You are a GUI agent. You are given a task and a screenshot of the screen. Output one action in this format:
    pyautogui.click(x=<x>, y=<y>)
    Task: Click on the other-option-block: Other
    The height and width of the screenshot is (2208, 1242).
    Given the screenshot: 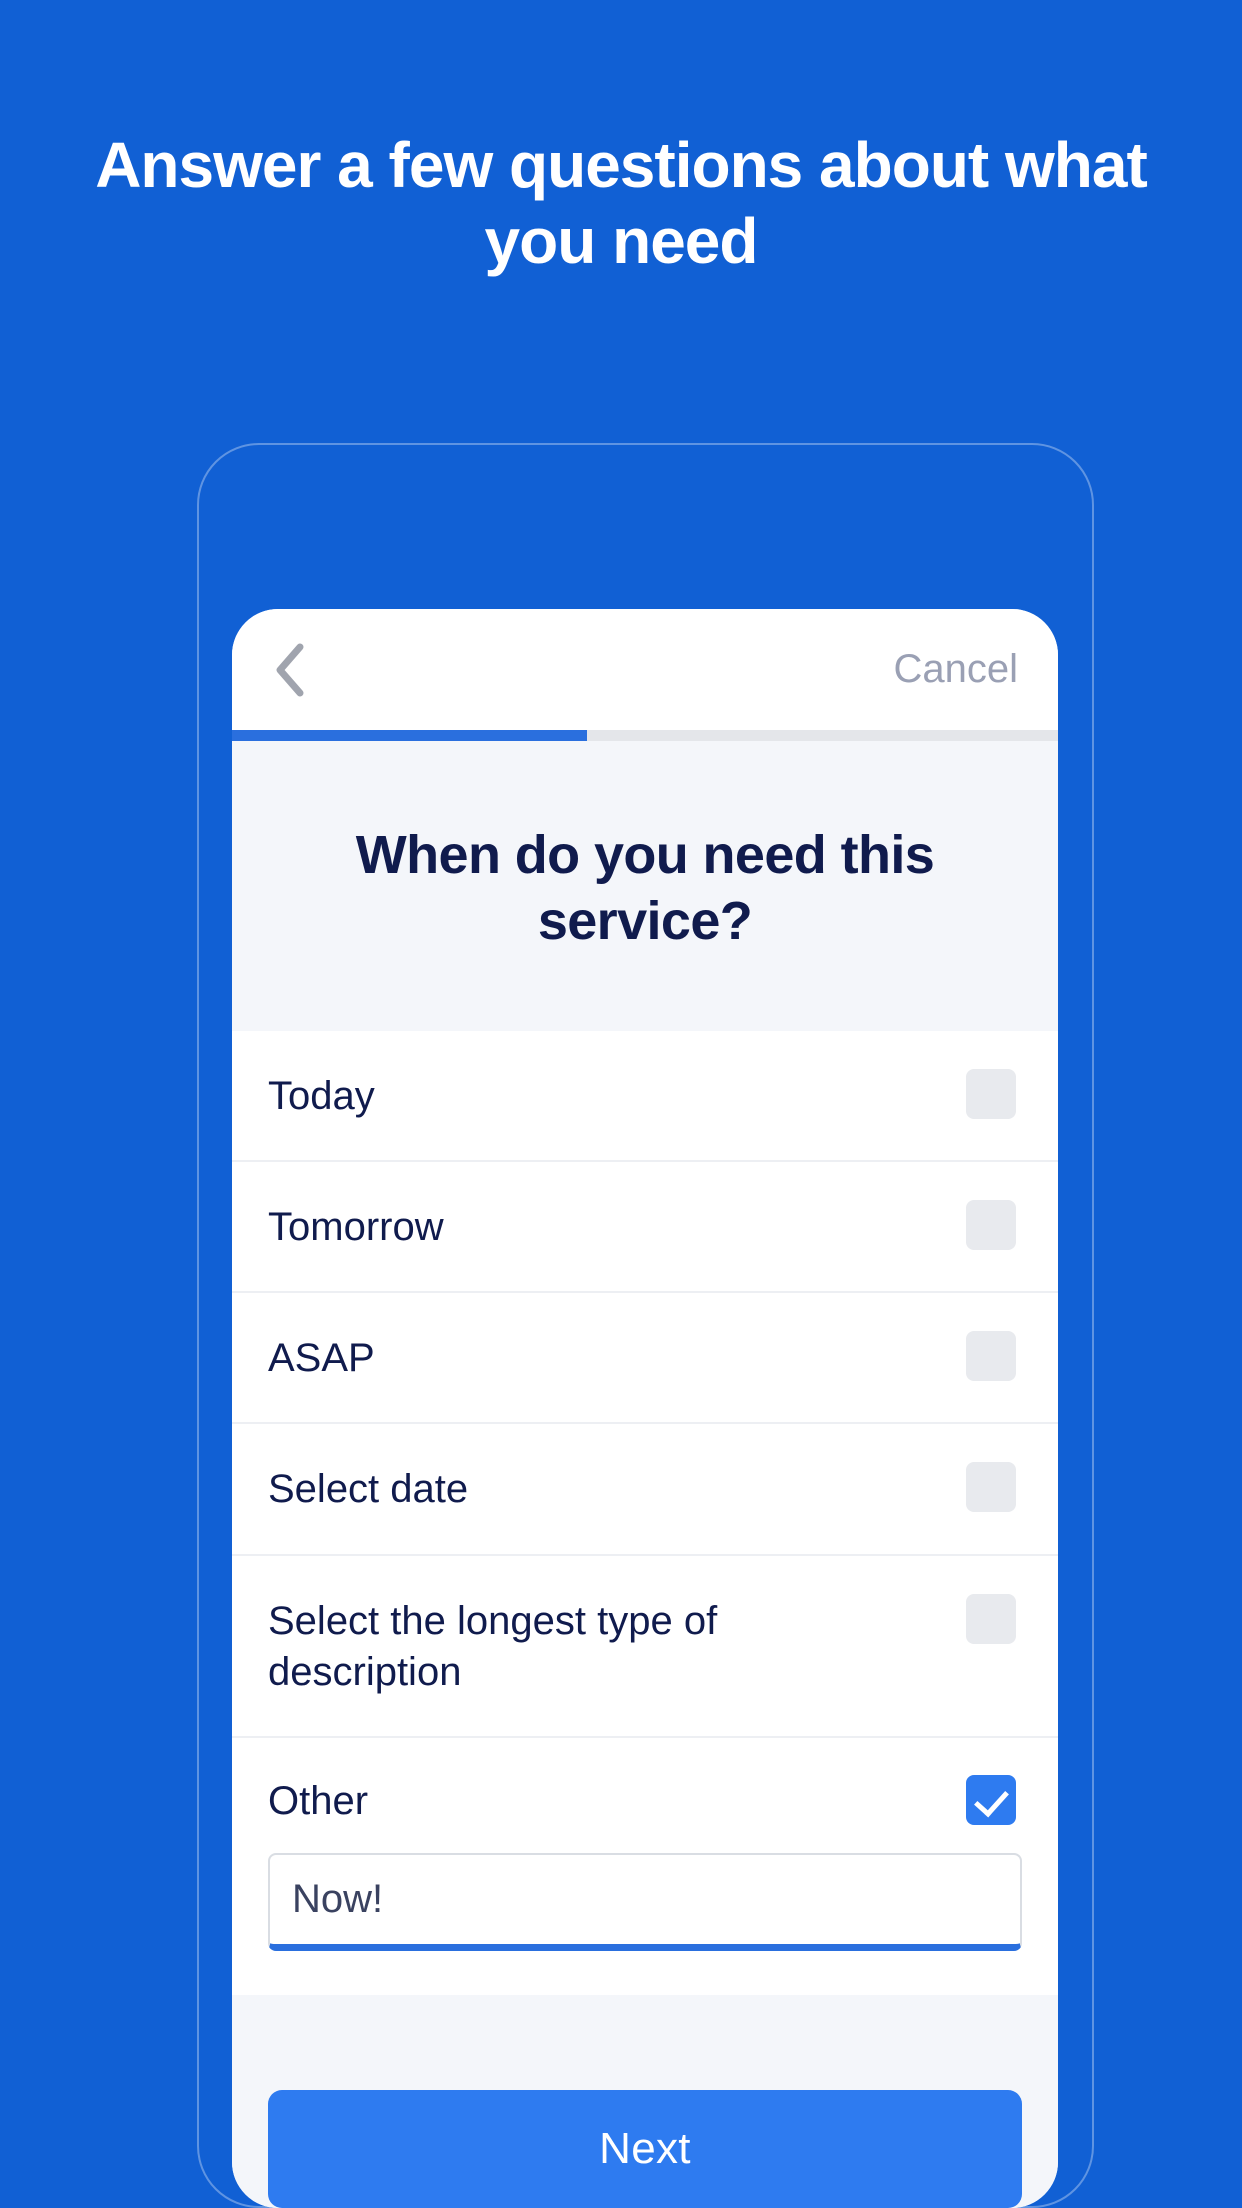 What is the action you would take?
    pyautogui.click(x=645, y=1866)
    